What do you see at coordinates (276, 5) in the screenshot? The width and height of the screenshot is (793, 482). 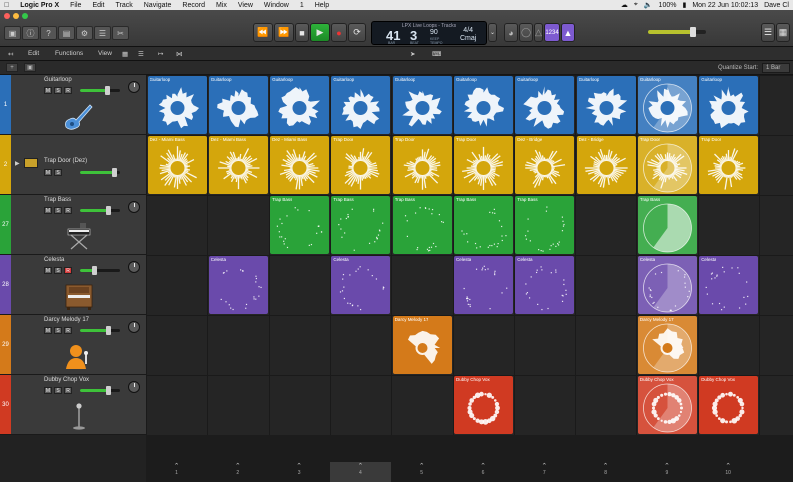 I see `menu-window: Window` at bounding box center [276, 5].